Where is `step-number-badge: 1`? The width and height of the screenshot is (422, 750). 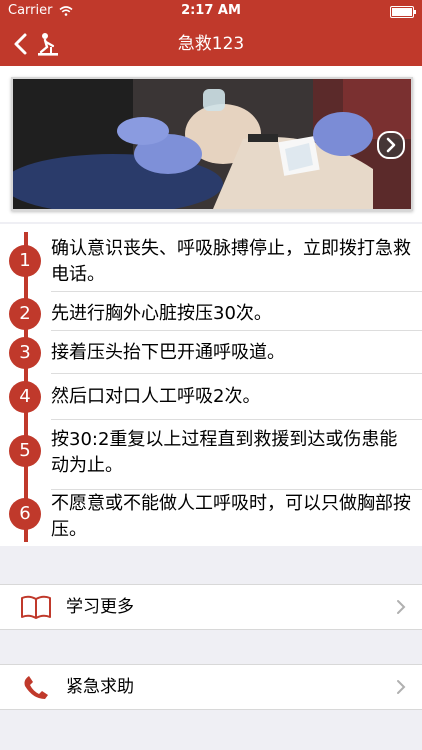 step-number-badge: 1 is located at coordinates (25, 261).